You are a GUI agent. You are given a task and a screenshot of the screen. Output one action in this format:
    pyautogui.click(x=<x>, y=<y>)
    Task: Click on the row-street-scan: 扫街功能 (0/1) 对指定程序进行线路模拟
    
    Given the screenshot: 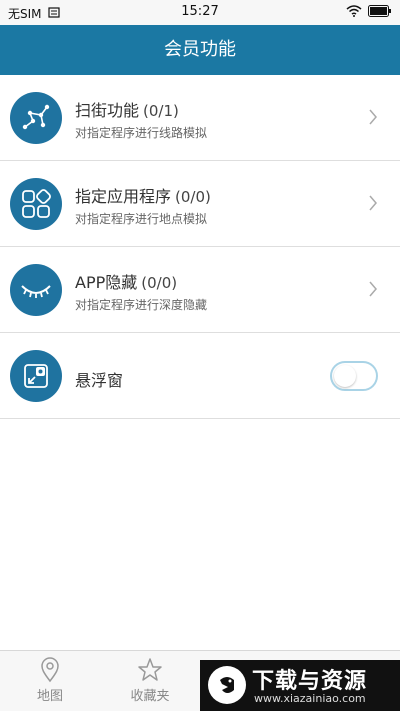 What is the action you would take?
    pyautogui.click(x=200, y=118)
    